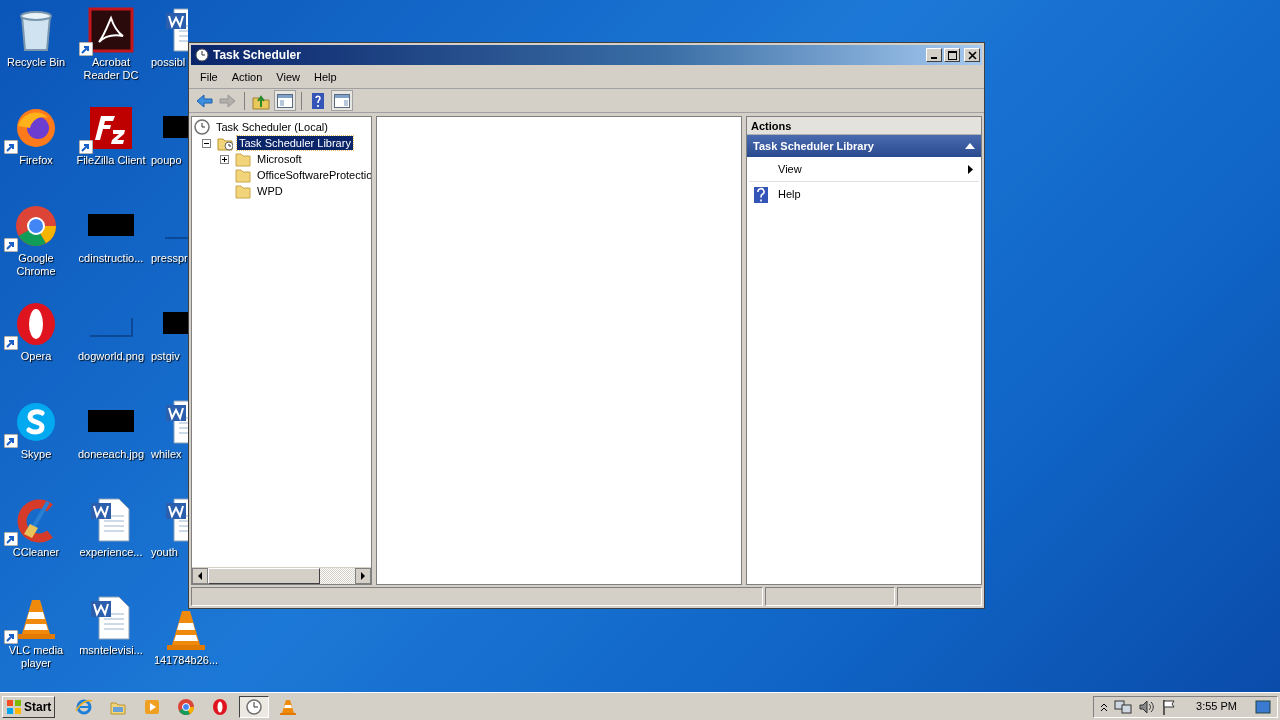 The image size is (1280, 720). I want to click on start-button: Start, so click(29, 706).